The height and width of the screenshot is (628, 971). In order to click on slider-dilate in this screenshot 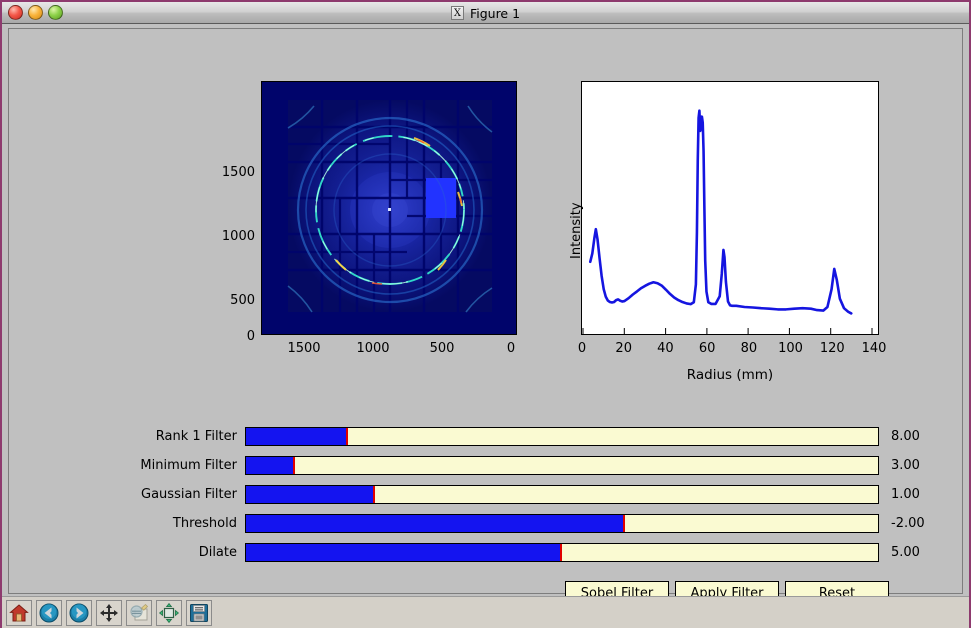, I will do `click(562, 552)`.